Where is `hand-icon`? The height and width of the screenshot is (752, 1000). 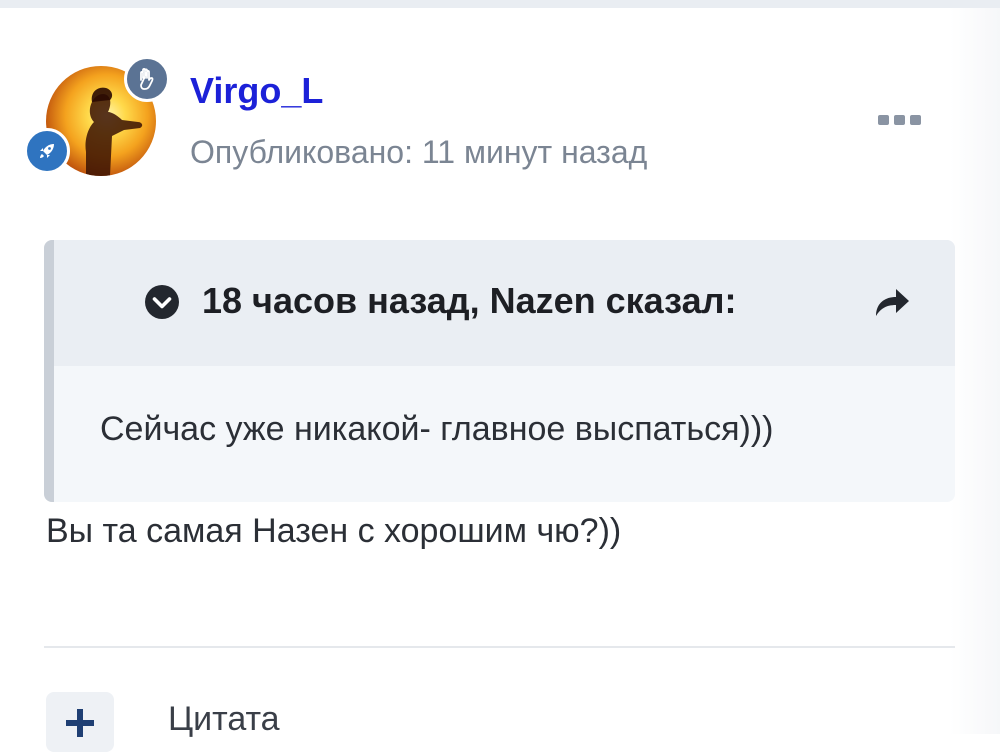 hand-icon is located at coordinates (147, 79).